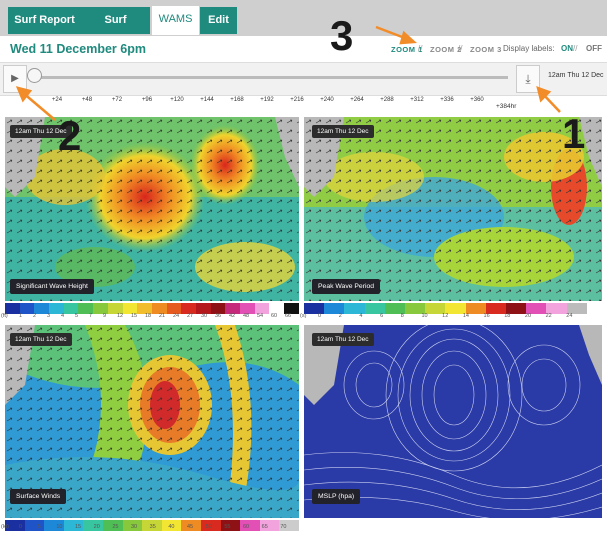 The width and height of the screenshot is (607, 536). Describe the element at coordinates (486, 316) in the screenshot. I see `legend-label: 16` at that location.